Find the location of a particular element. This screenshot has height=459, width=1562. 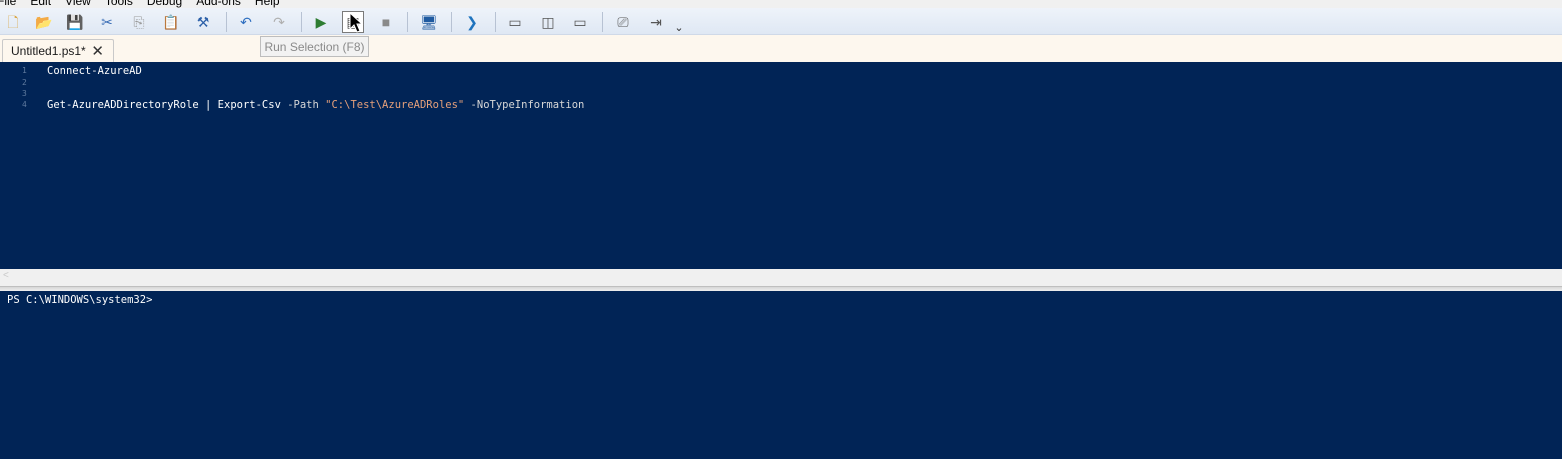

code-token: "C:\Test\AzureADRoles" is located at coordinates (395, 105).